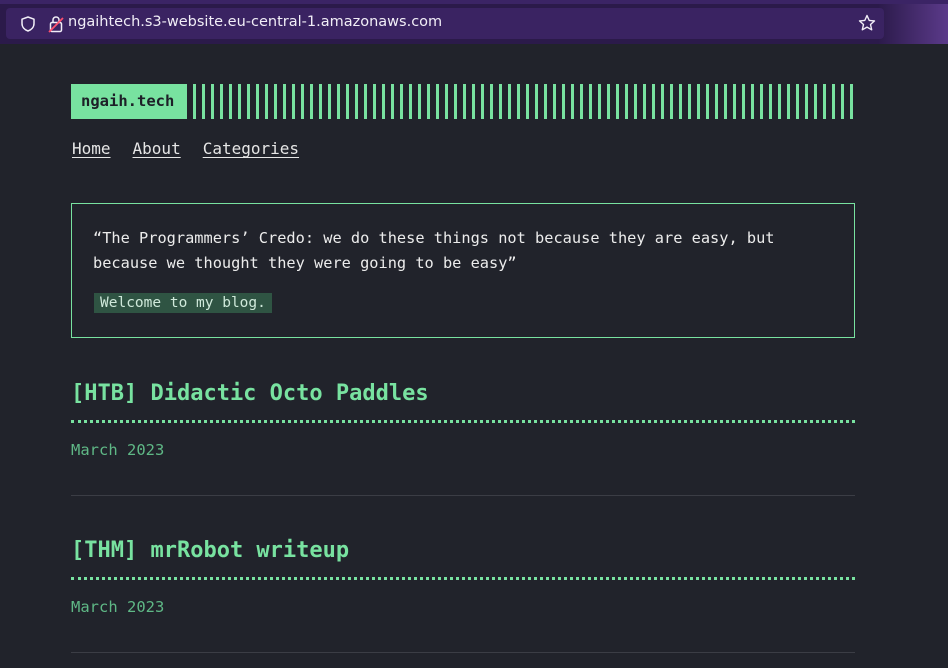 This screenshot has width=948, height=668. Describe the element at coordinates (463, 595) in the screenshot. I see `post-item: [THM] mrRobot writeup March 2023` at that location.